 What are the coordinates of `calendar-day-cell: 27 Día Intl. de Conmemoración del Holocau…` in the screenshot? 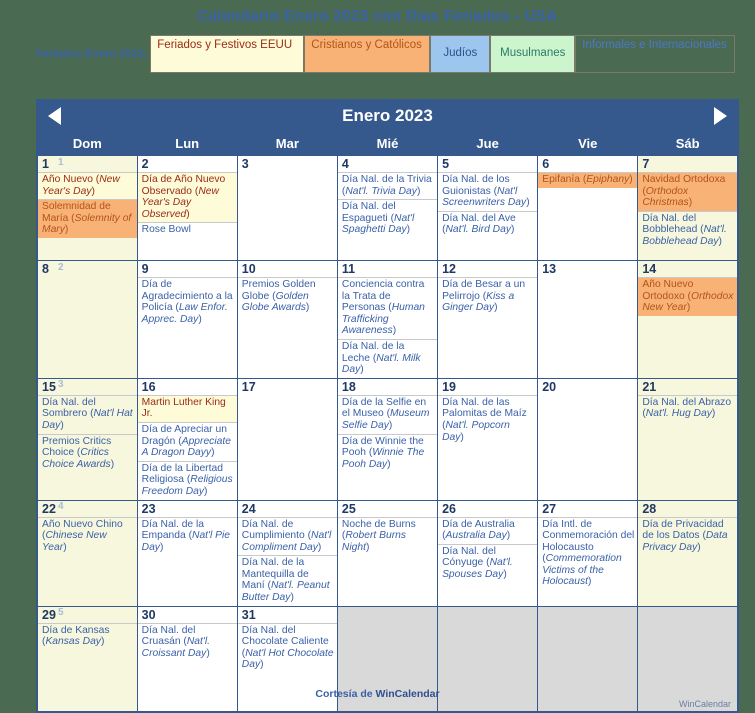 It's located at (588, 553).